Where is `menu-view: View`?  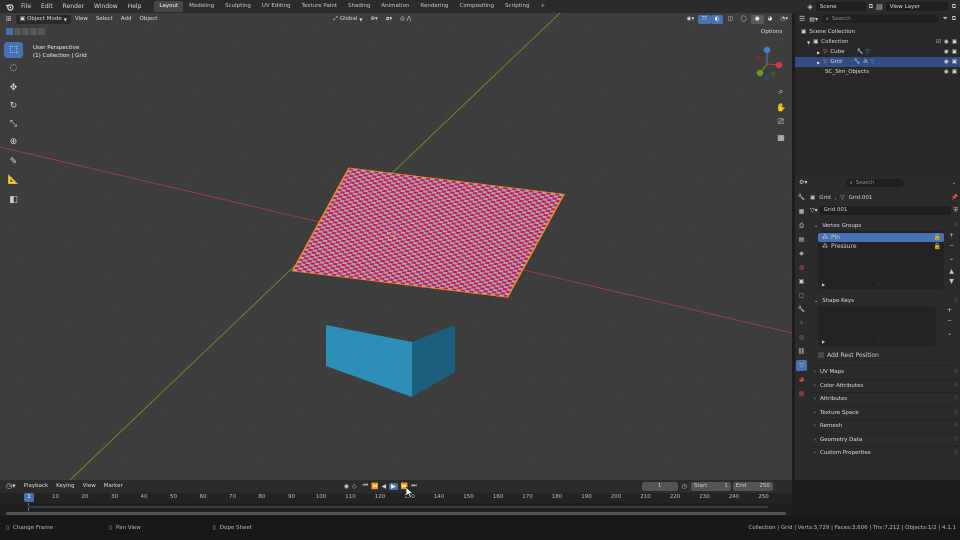 menu-view: View is located at coordinates (89, 486).